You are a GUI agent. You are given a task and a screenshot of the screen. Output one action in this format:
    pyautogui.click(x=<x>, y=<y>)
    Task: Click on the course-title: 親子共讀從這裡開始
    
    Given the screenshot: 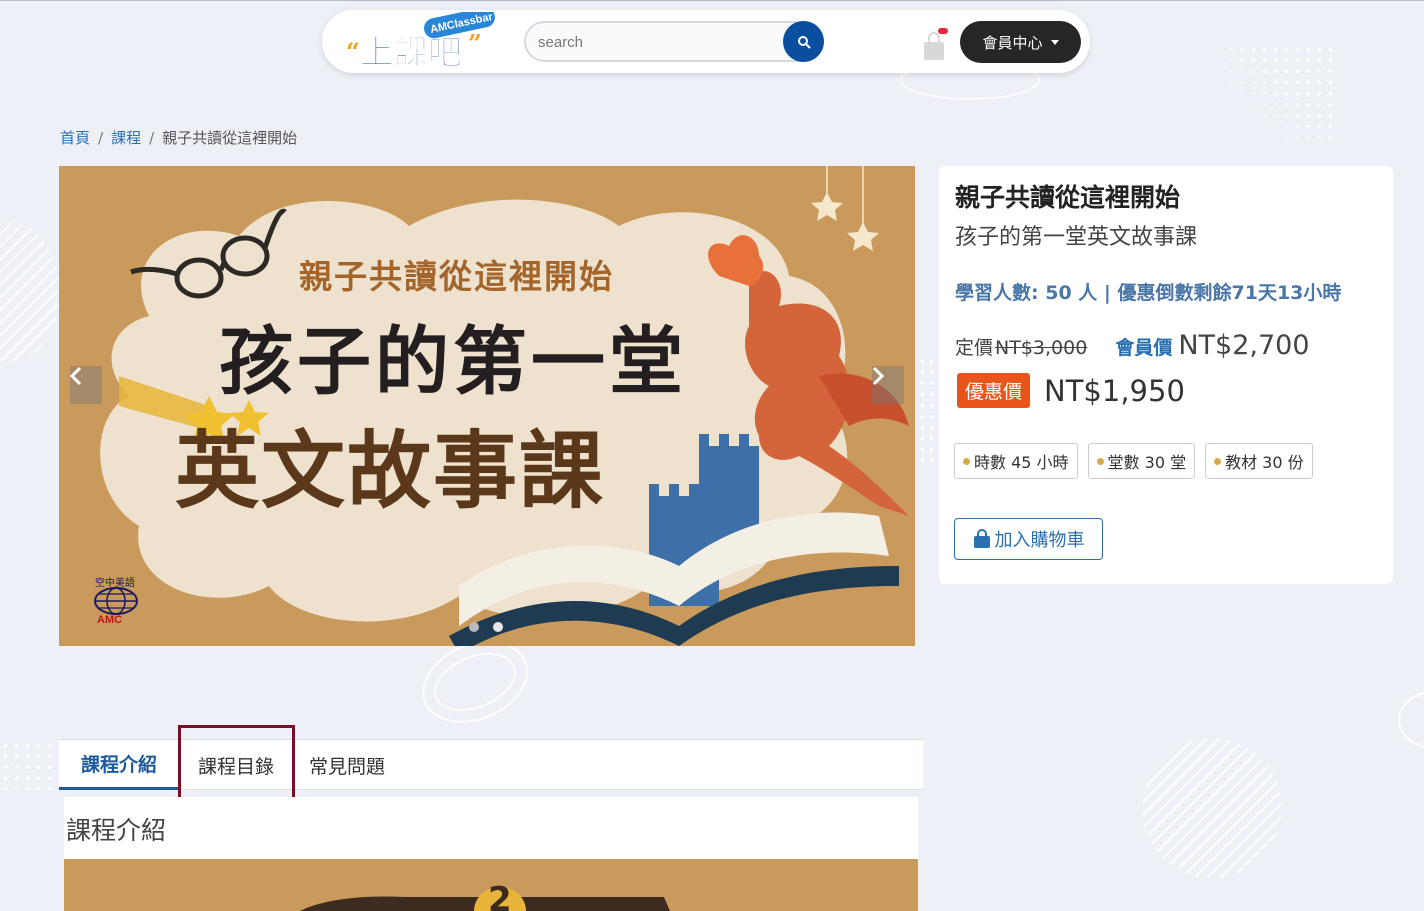 What is the action you would take?
    pyautogui.click(x=1068, y=197)
    